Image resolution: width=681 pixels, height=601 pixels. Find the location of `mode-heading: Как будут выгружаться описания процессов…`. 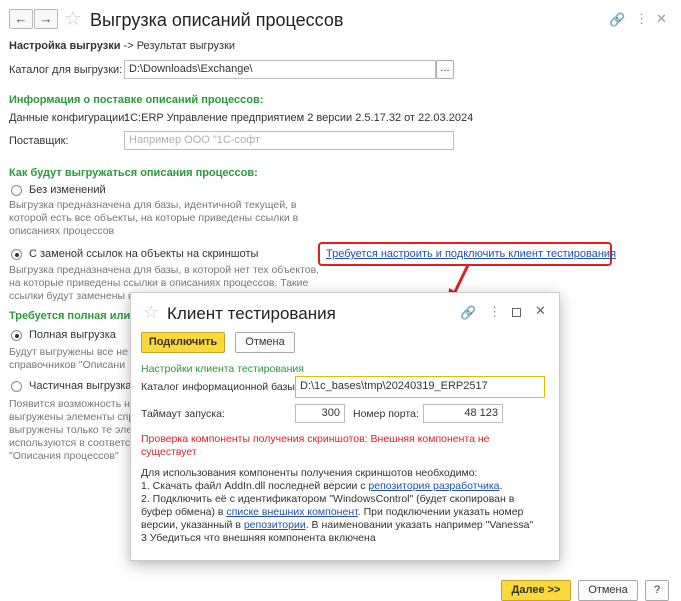

mode-heading: Как будут выгружаться описания процессов… is located at coordinates (133, 173).